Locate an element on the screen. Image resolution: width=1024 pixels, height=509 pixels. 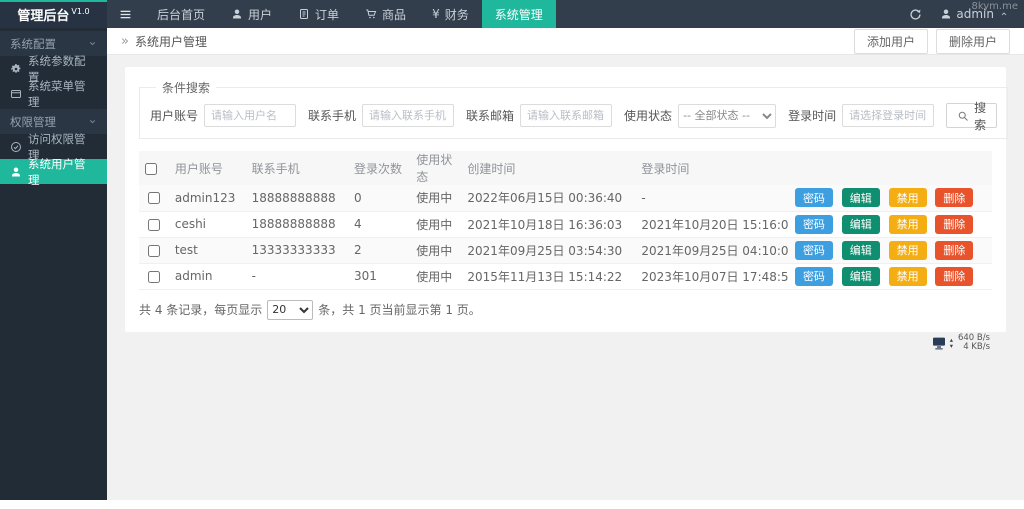
cell-created: 2021年10月18日 16:36:03 is located at coordinates (548, 224).